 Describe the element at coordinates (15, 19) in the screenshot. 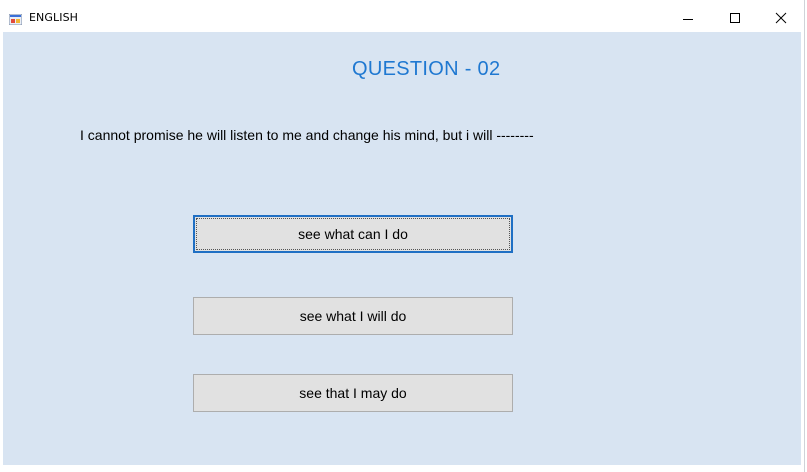

I see `app-icon` at that location.